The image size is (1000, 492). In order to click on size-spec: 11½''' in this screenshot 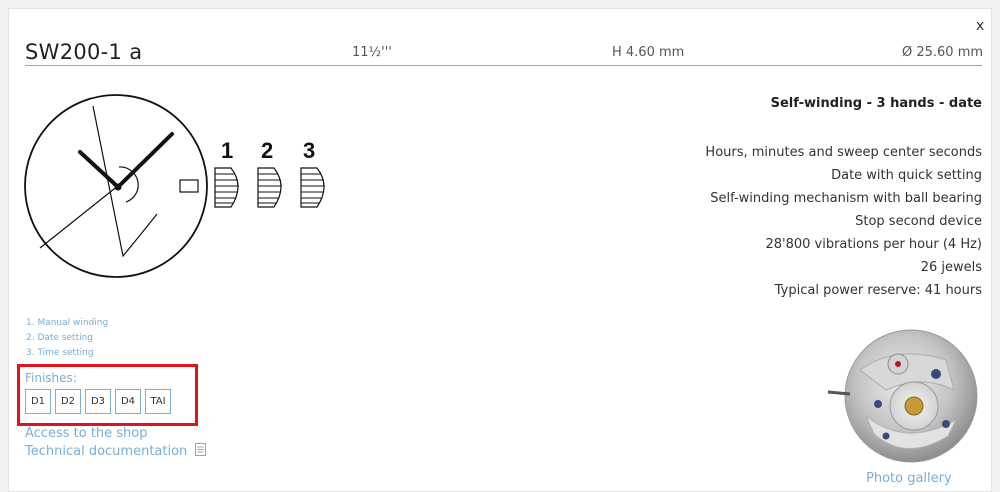, I will do `click(372, 52)`.